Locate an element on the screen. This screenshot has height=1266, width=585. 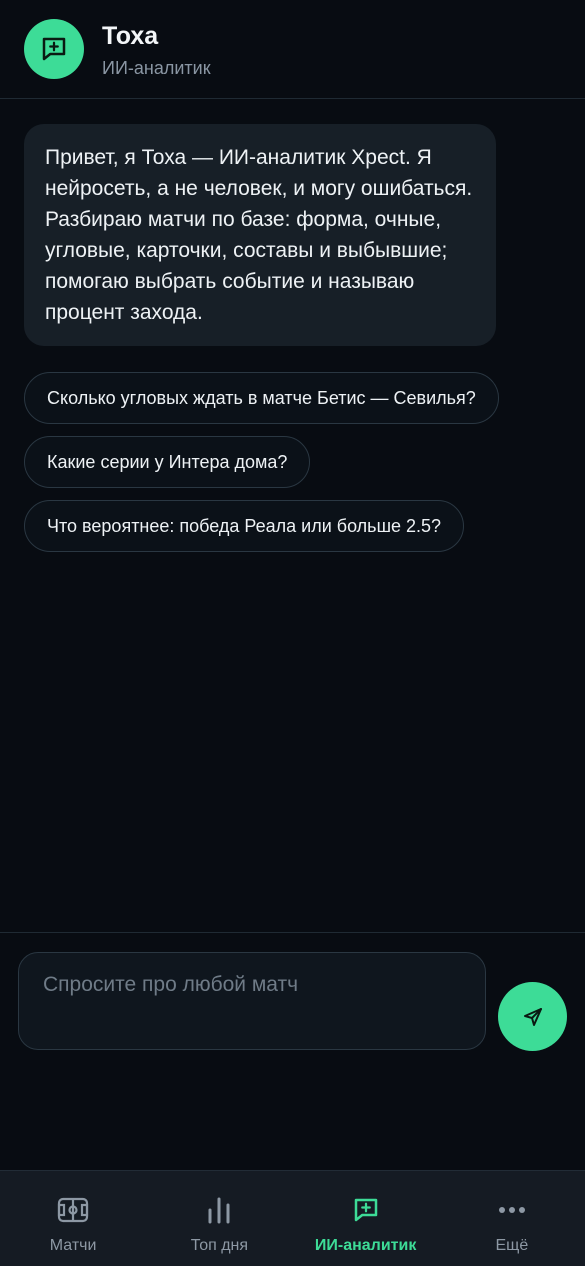
nav-item-matches: Матчи is located at coordinates (73, 1218).